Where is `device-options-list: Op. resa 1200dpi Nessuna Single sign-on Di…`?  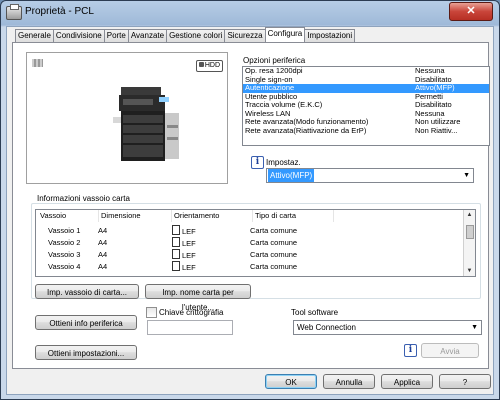 device-options-list: Op. resa 1200dpi Nessuna Single sign-on Di… is located at coordinates (366, 106).